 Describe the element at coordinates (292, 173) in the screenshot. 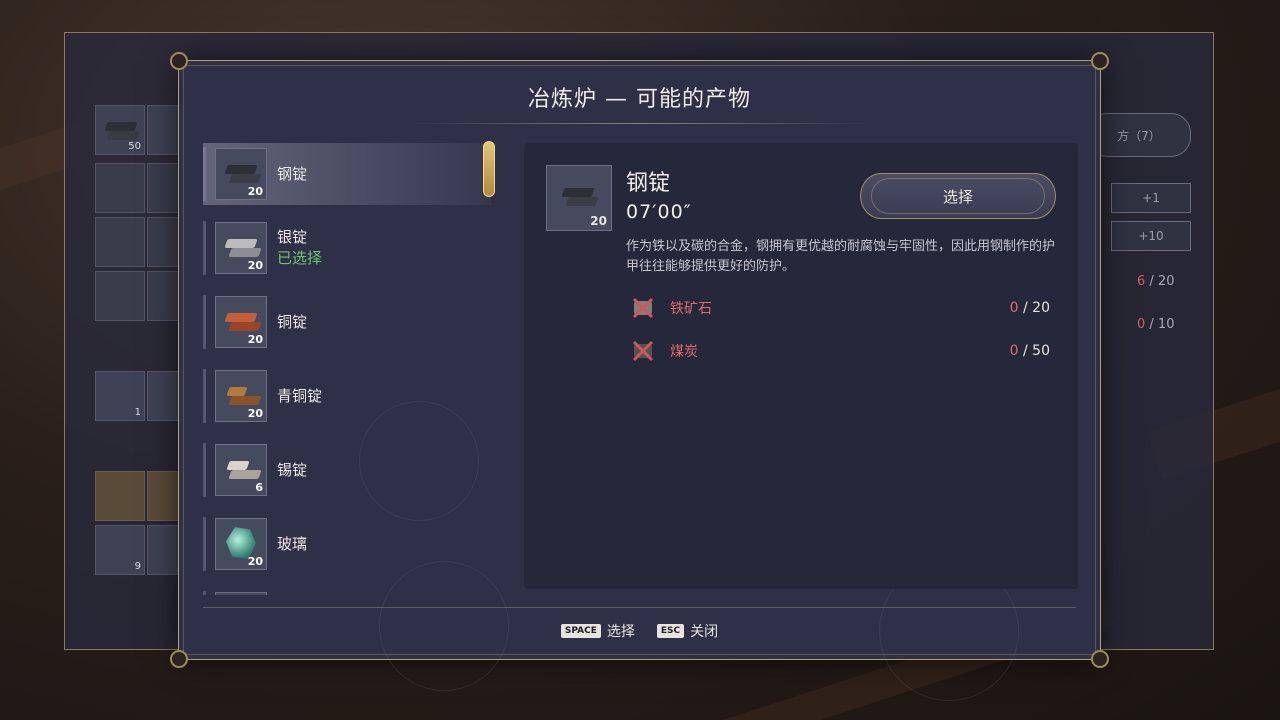

I see `item-name: 钢锭` at that location.